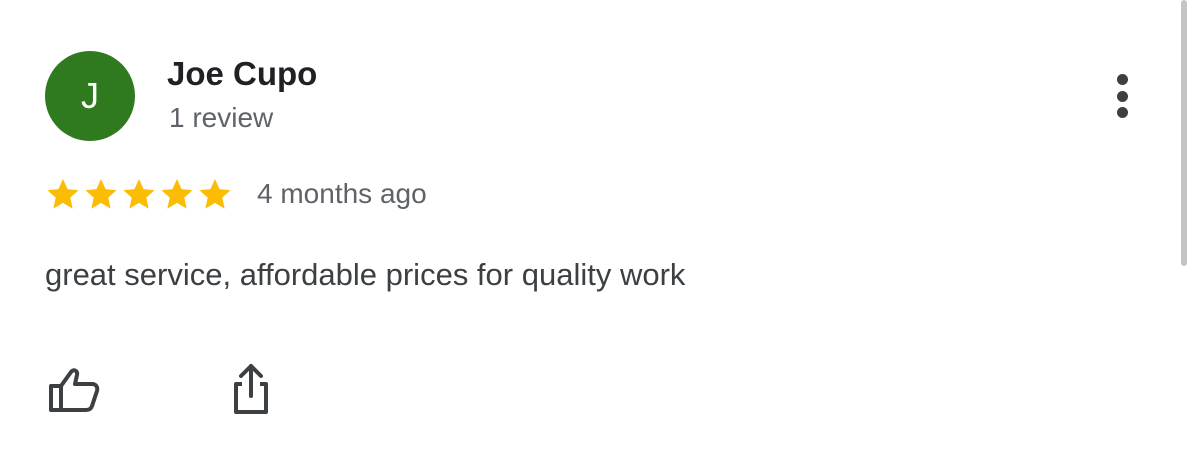  I want to click on share-icon, so click(251, 389).